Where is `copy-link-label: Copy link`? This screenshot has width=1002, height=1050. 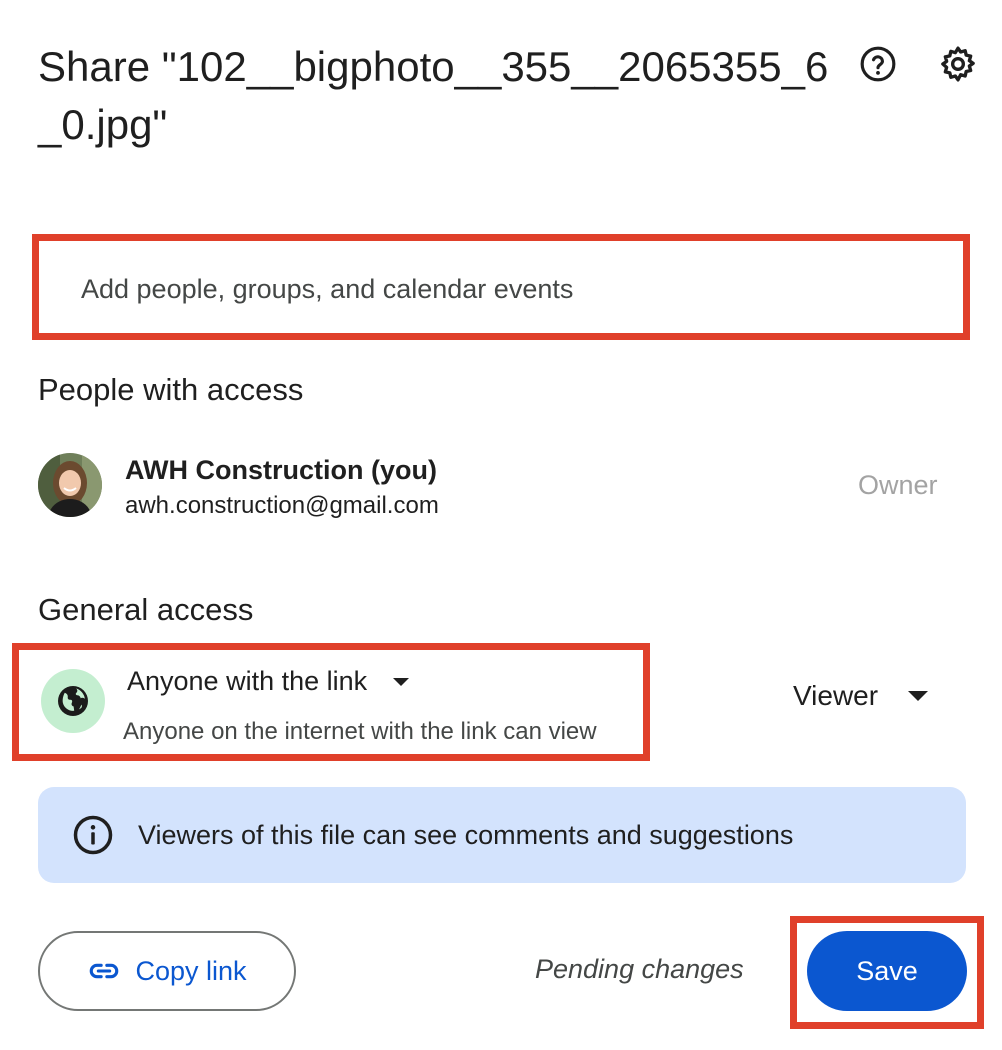
copy-link-label: Copy link is located at coordinates (191, 970).